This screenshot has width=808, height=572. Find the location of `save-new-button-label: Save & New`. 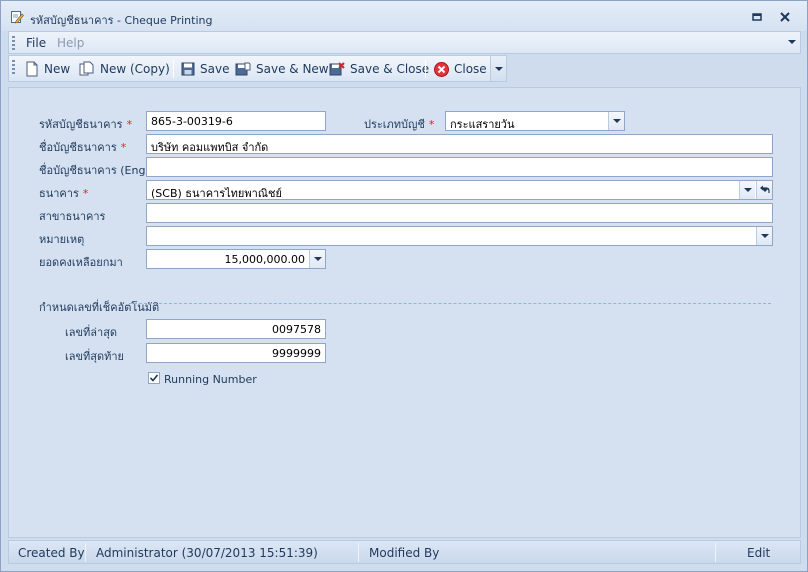

save-new-button-label: Save & New is located at coordinates (292, 69).